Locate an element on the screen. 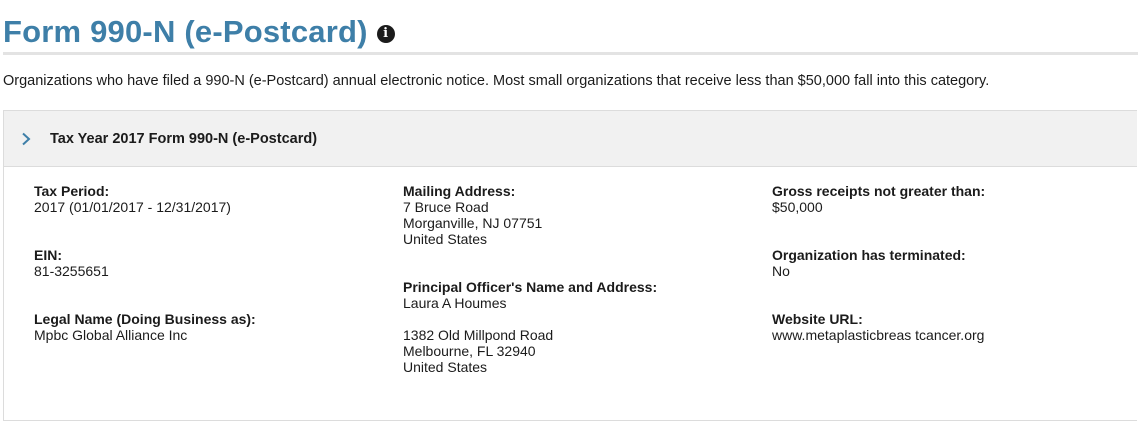  gross-receipts-label: Gross receipts not greater than: is located at coordinates (879, 191).